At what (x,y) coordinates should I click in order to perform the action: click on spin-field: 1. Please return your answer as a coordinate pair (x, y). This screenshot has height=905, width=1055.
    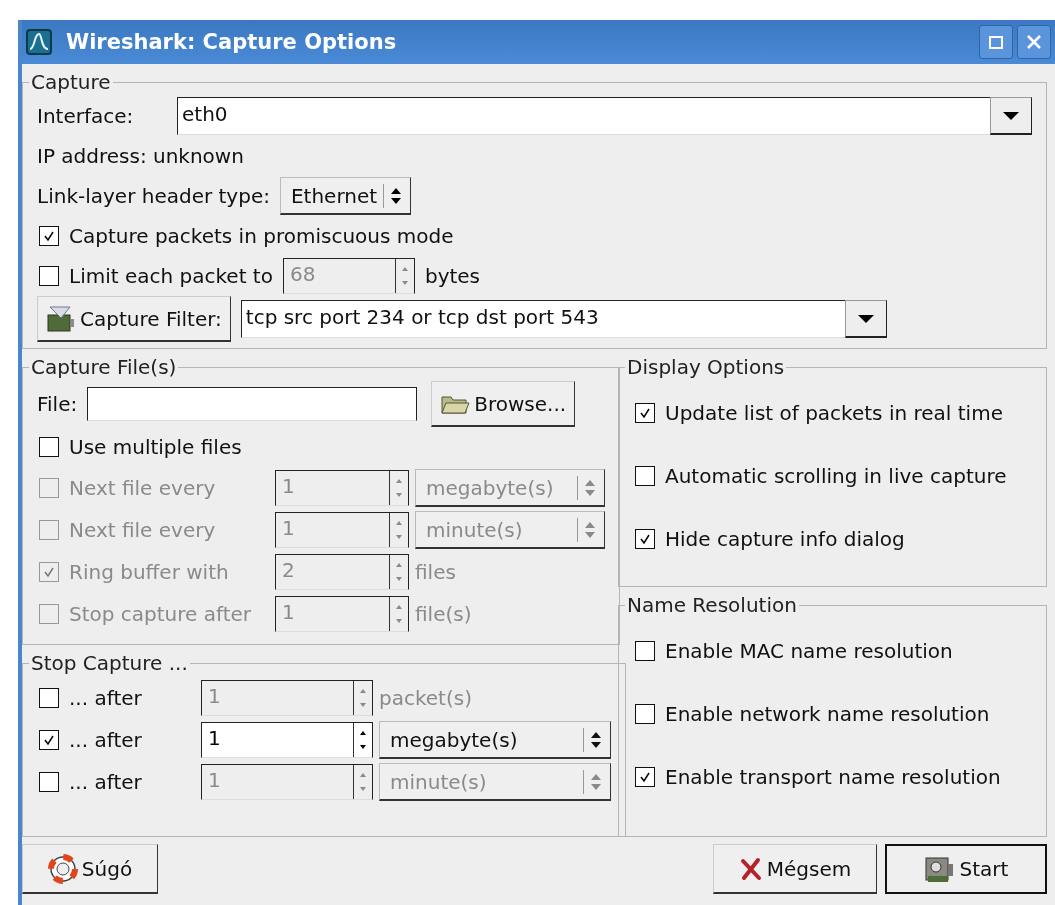
    Looking at the image, I should click on (287, 740).